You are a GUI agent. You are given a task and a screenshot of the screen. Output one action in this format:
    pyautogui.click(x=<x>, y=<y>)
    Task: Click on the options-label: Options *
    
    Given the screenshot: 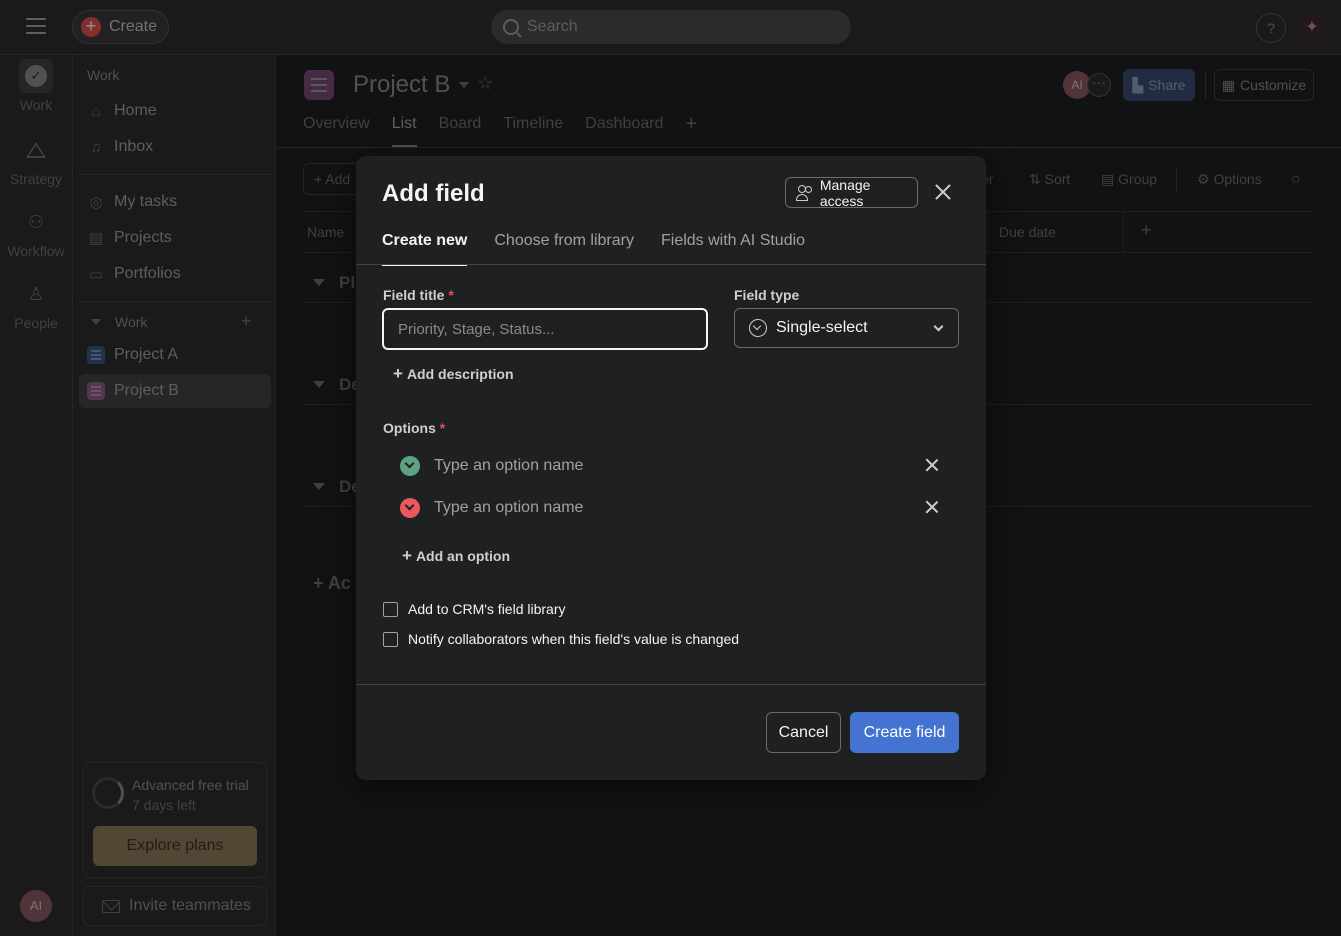 What is the action you would take?
    pyautogui.click(x=414, y=428)
    